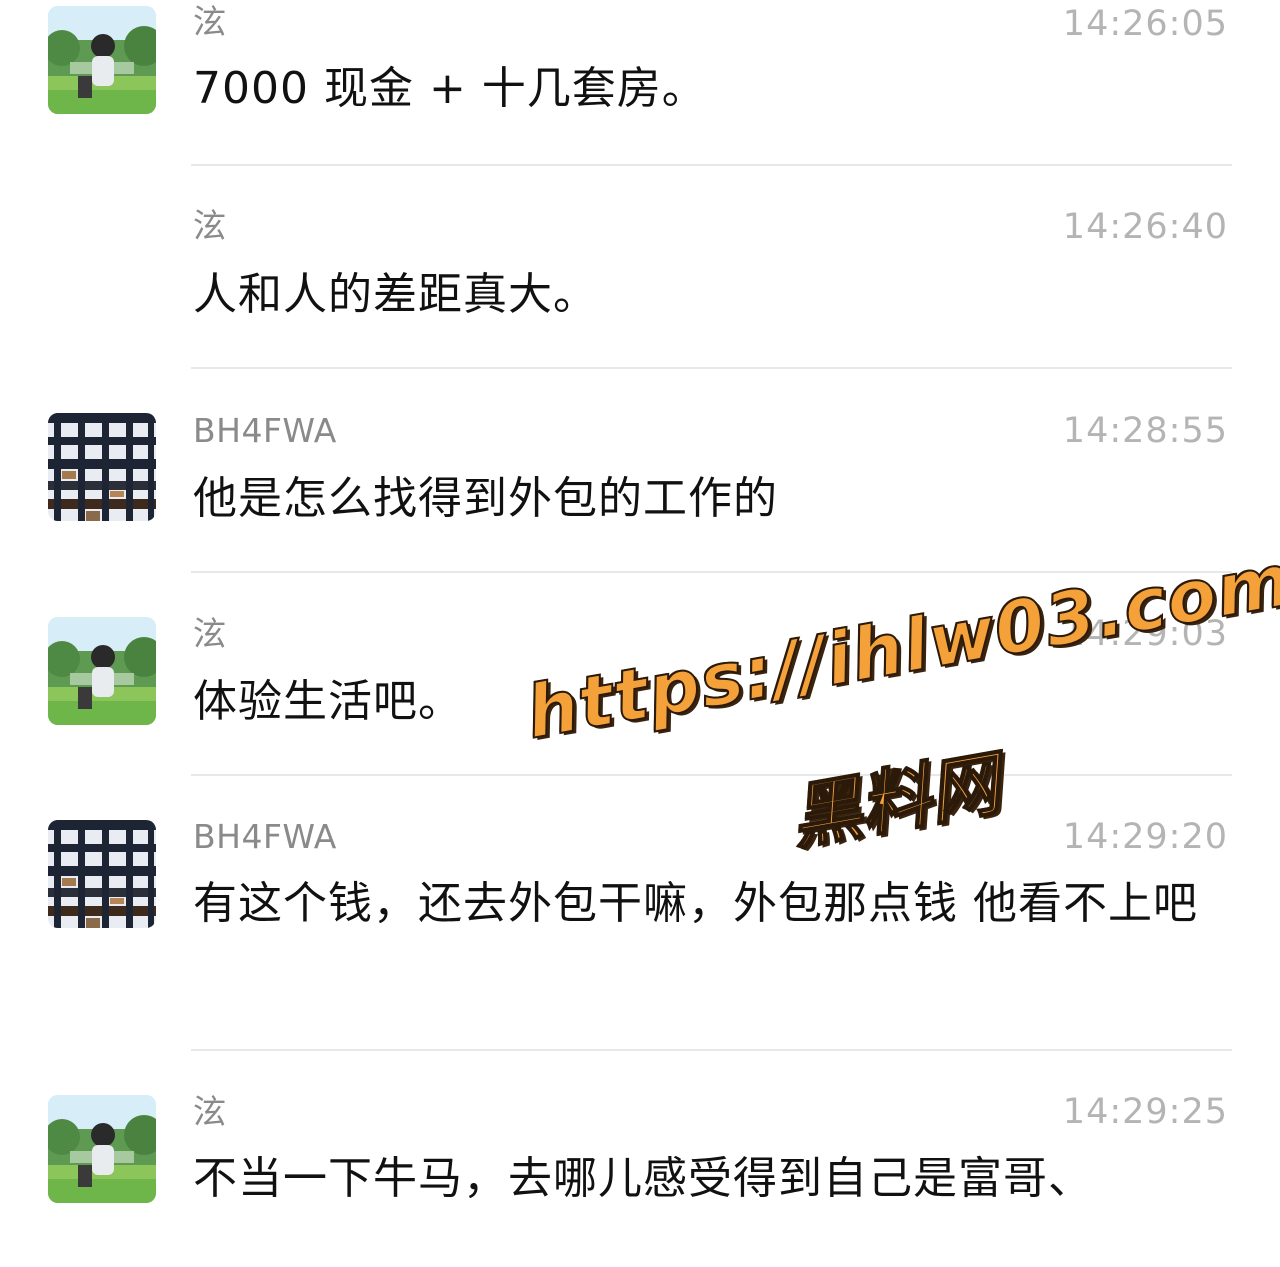 The image size is (1280, 1267). Describe the element at coordinates (713, 295) in the screenshot. I see `message-text: 人和人的差距真大。` at that location.